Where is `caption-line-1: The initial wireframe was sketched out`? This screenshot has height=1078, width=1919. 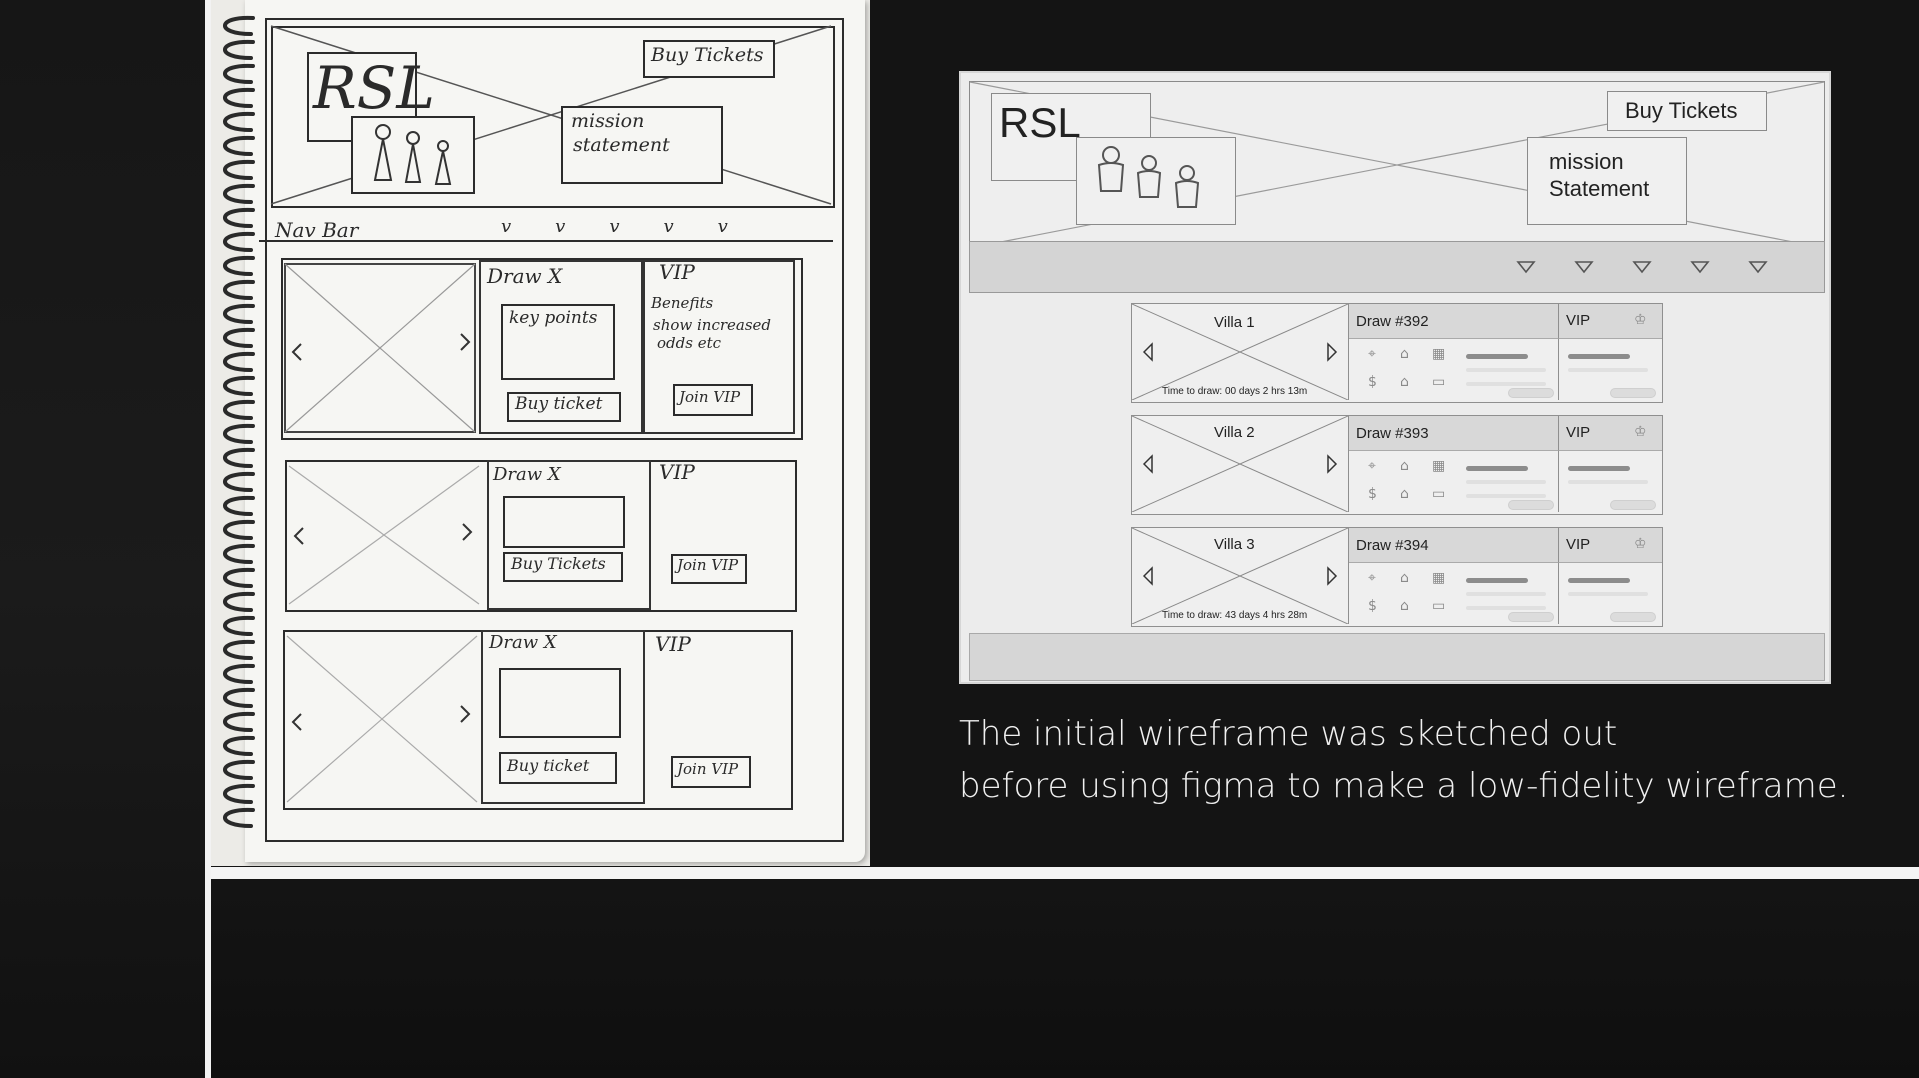 caption-line-1: The initial wireframe was sketched out is located at coordinates (1288, 734).